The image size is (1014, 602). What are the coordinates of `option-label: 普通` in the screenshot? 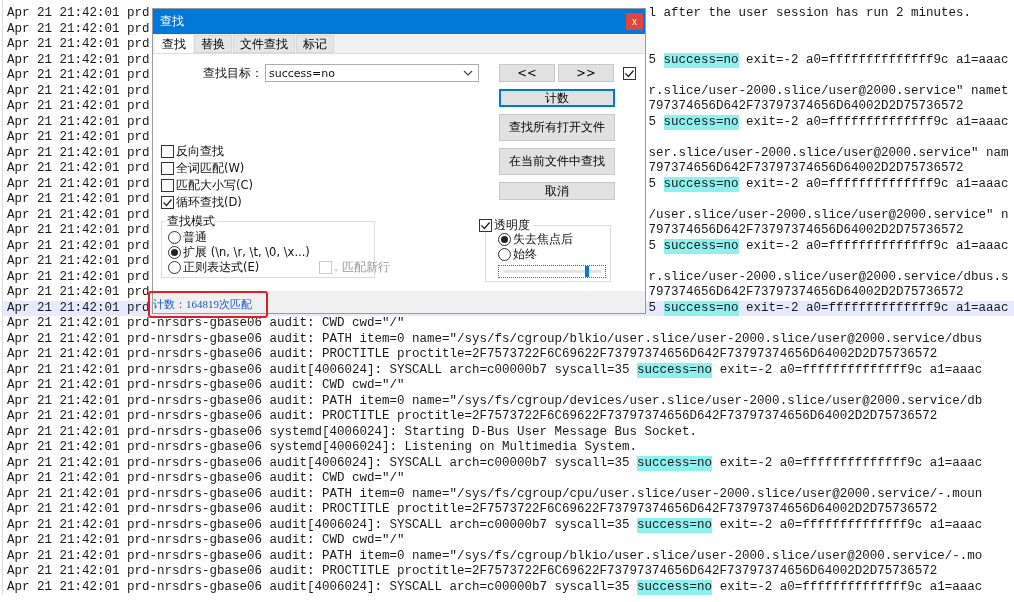 It's located at (195, 237).